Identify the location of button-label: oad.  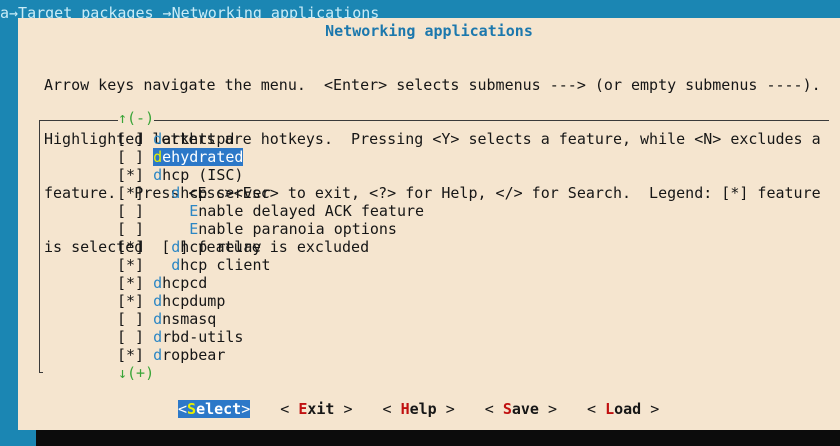
(628, 409).